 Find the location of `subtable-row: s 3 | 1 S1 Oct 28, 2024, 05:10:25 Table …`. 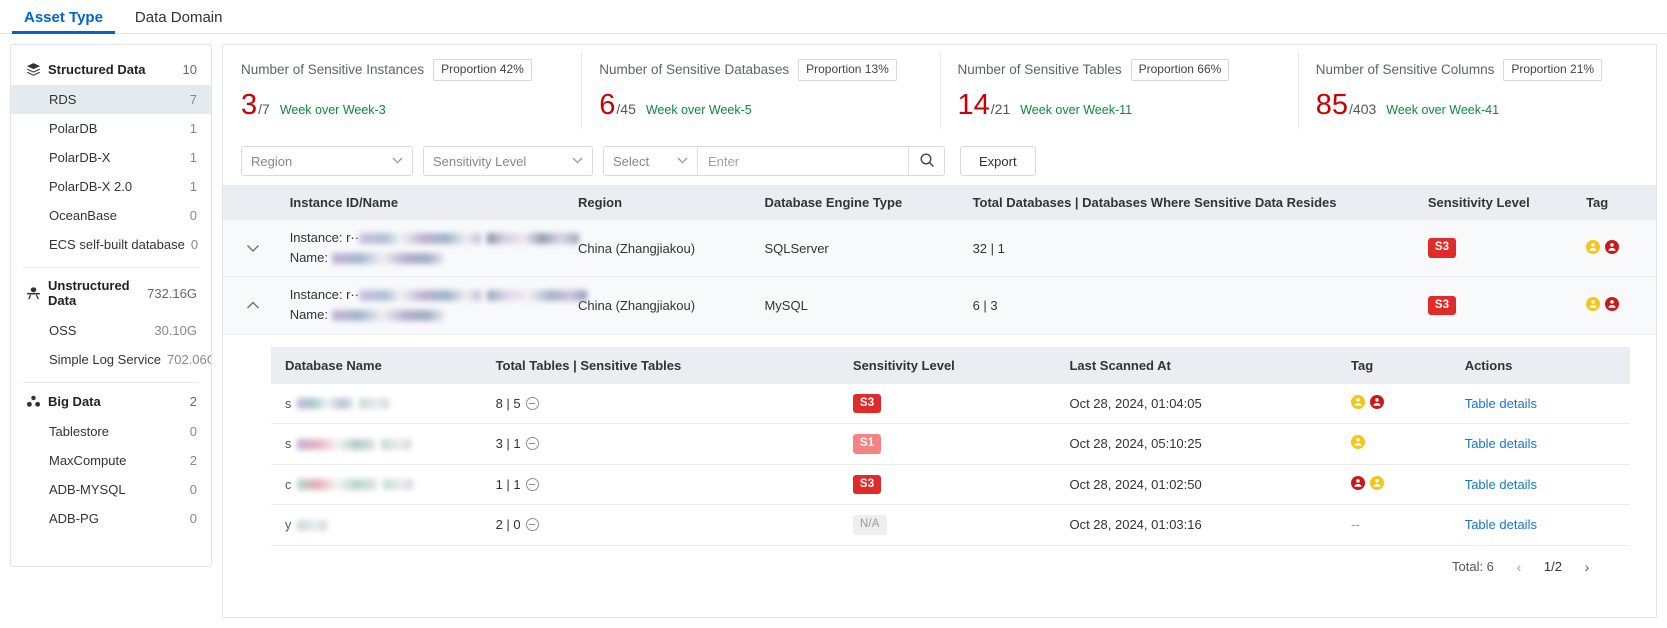

subtable-row: s 3 | 1 S1 Oct 28, 2024, 05:10:25 Table … is located at coordinates (950, 444).